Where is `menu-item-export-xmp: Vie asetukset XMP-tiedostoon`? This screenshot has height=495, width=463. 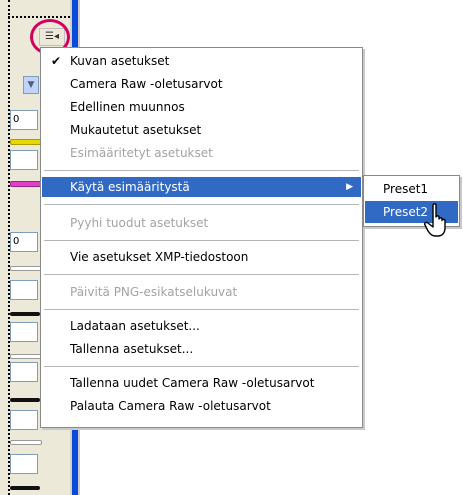
menu-item-export-xmp: Vie asetukset XMP-tiedostoon is located at coordinates (201, 257).